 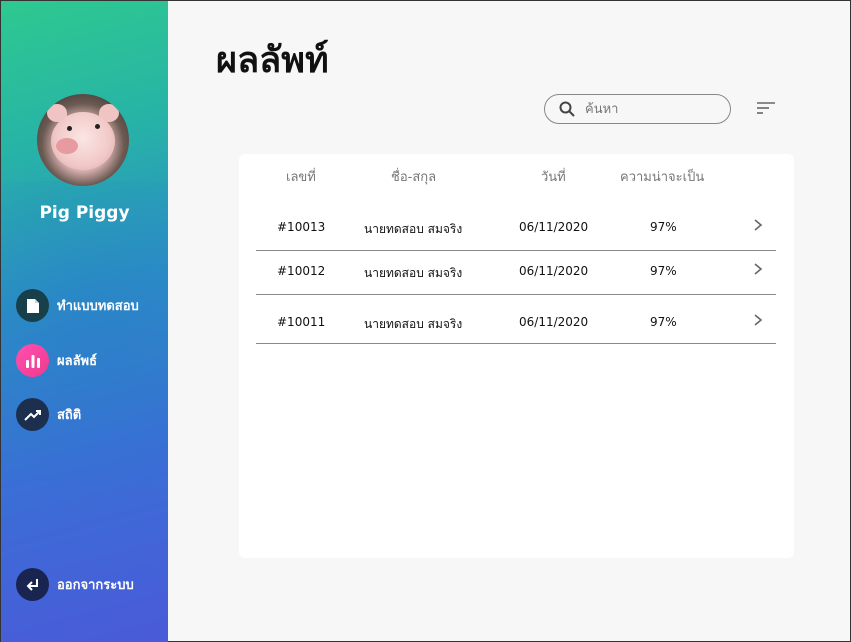 What do you see at coordinates (56, 360) in the screenshot?
I see `nav-item-results: ผลลัพธ์` at bounding box center [56, 360].